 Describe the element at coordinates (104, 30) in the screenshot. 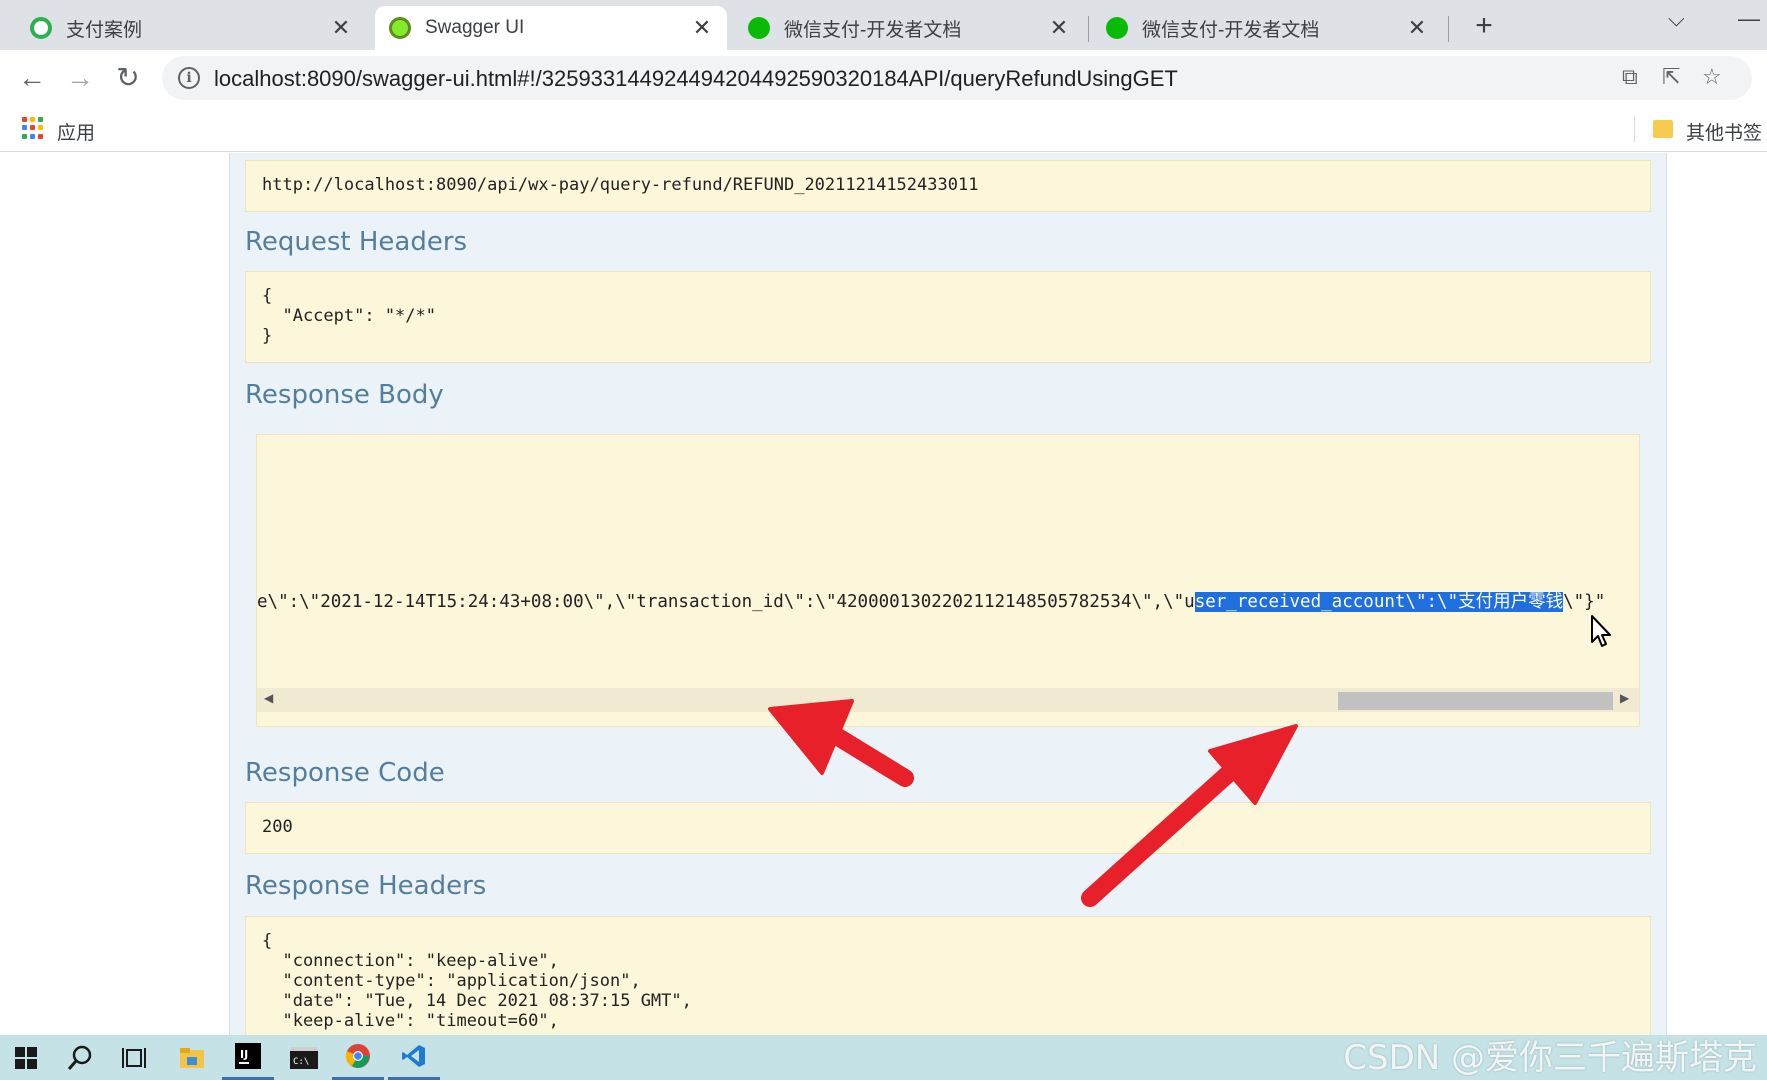

I see `tab-title: 支付案例` at that location.